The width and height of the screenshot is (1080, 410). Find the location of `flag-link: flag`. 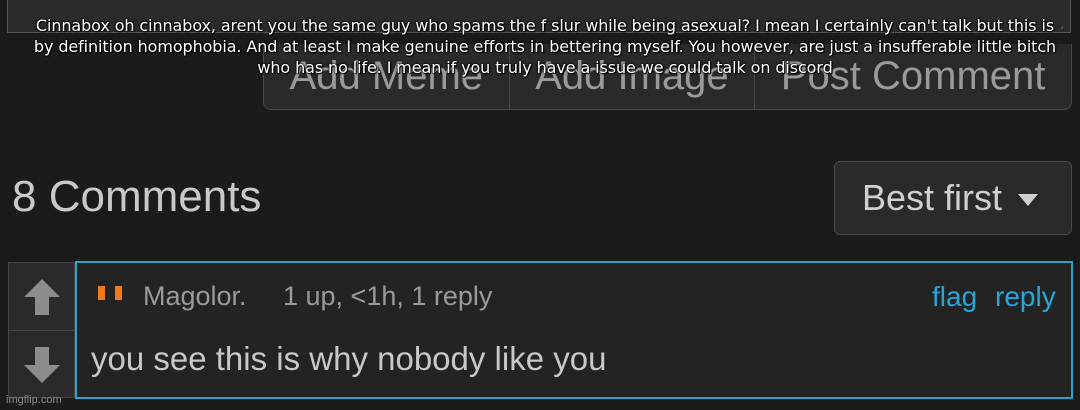

flag-link: flag is located at coordinates (954, 297).